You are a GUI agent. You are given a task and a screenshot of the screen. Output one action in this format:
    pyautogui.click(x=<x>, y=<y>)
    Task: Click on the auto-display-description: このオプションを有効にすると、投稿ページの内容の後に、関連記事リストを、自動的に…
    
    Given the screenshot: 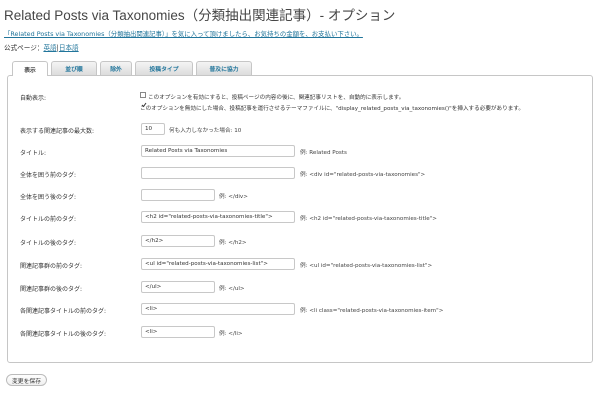 What is the action you would take?
    pyautogui.click(x=276, y=98)
    